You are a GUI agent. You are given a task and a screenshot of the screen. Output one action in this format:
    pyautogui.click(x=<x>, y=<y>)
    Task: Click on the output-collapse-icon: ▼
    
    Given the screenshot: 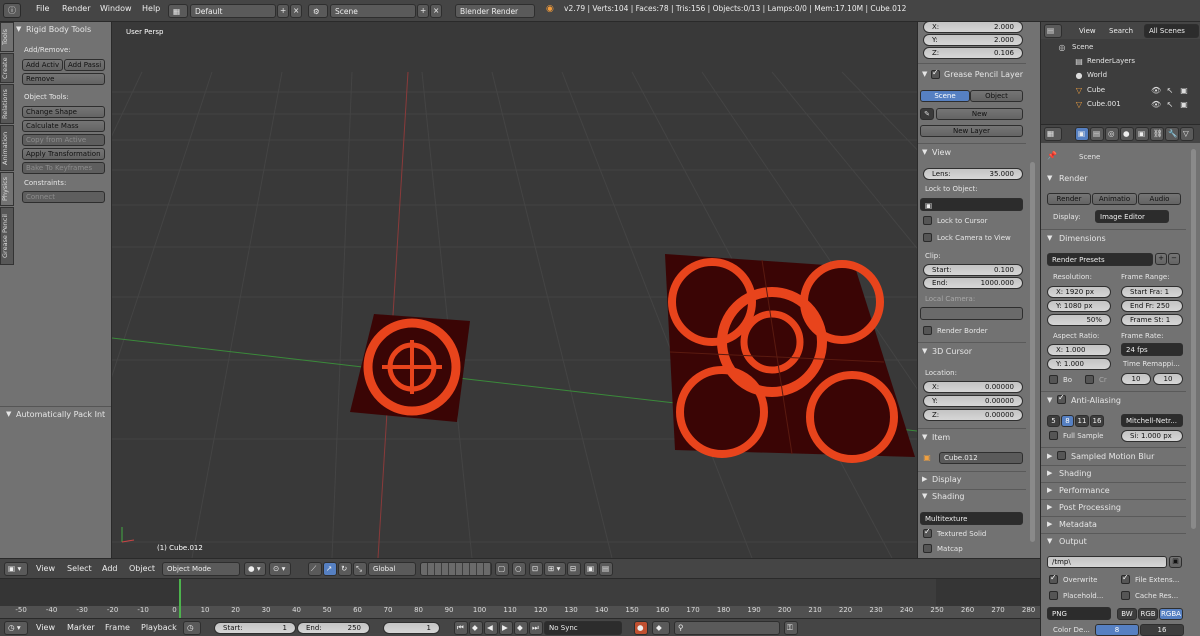 What is the action you would take?
    pyautogui.click(x=1049, y=541)
    